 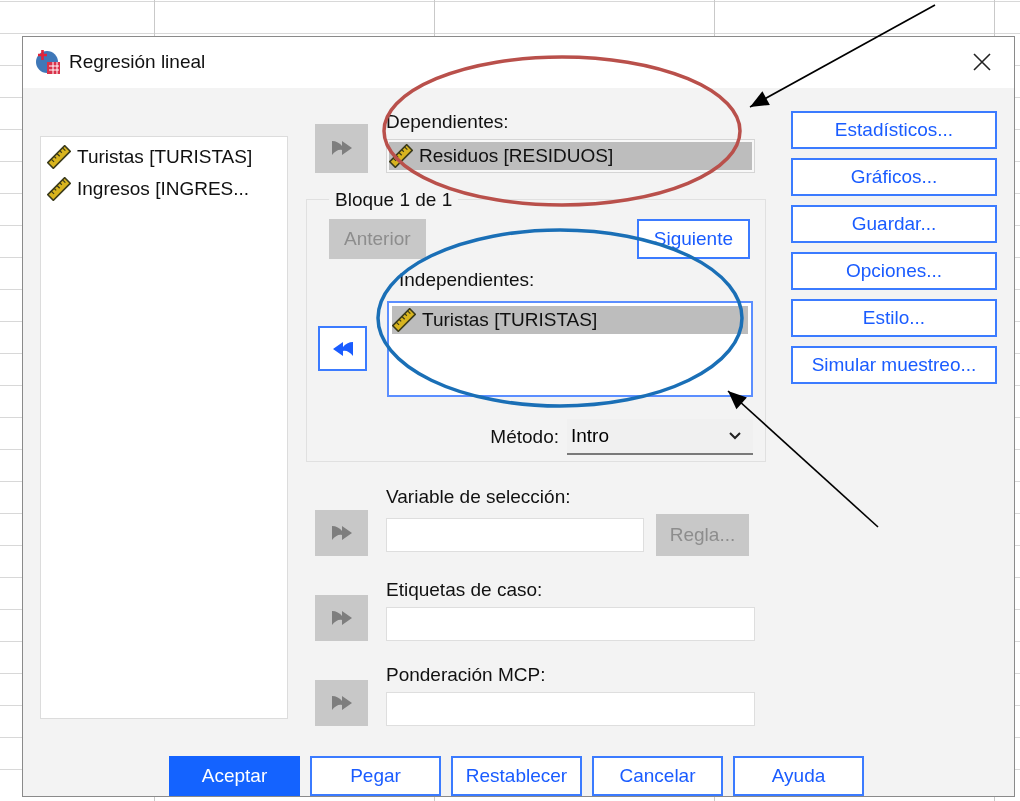 What do you see at coordinates (394, 199) in the screenshot?
I see `group-title: Bloque 1 de 1` at bounding box center [394, 199].